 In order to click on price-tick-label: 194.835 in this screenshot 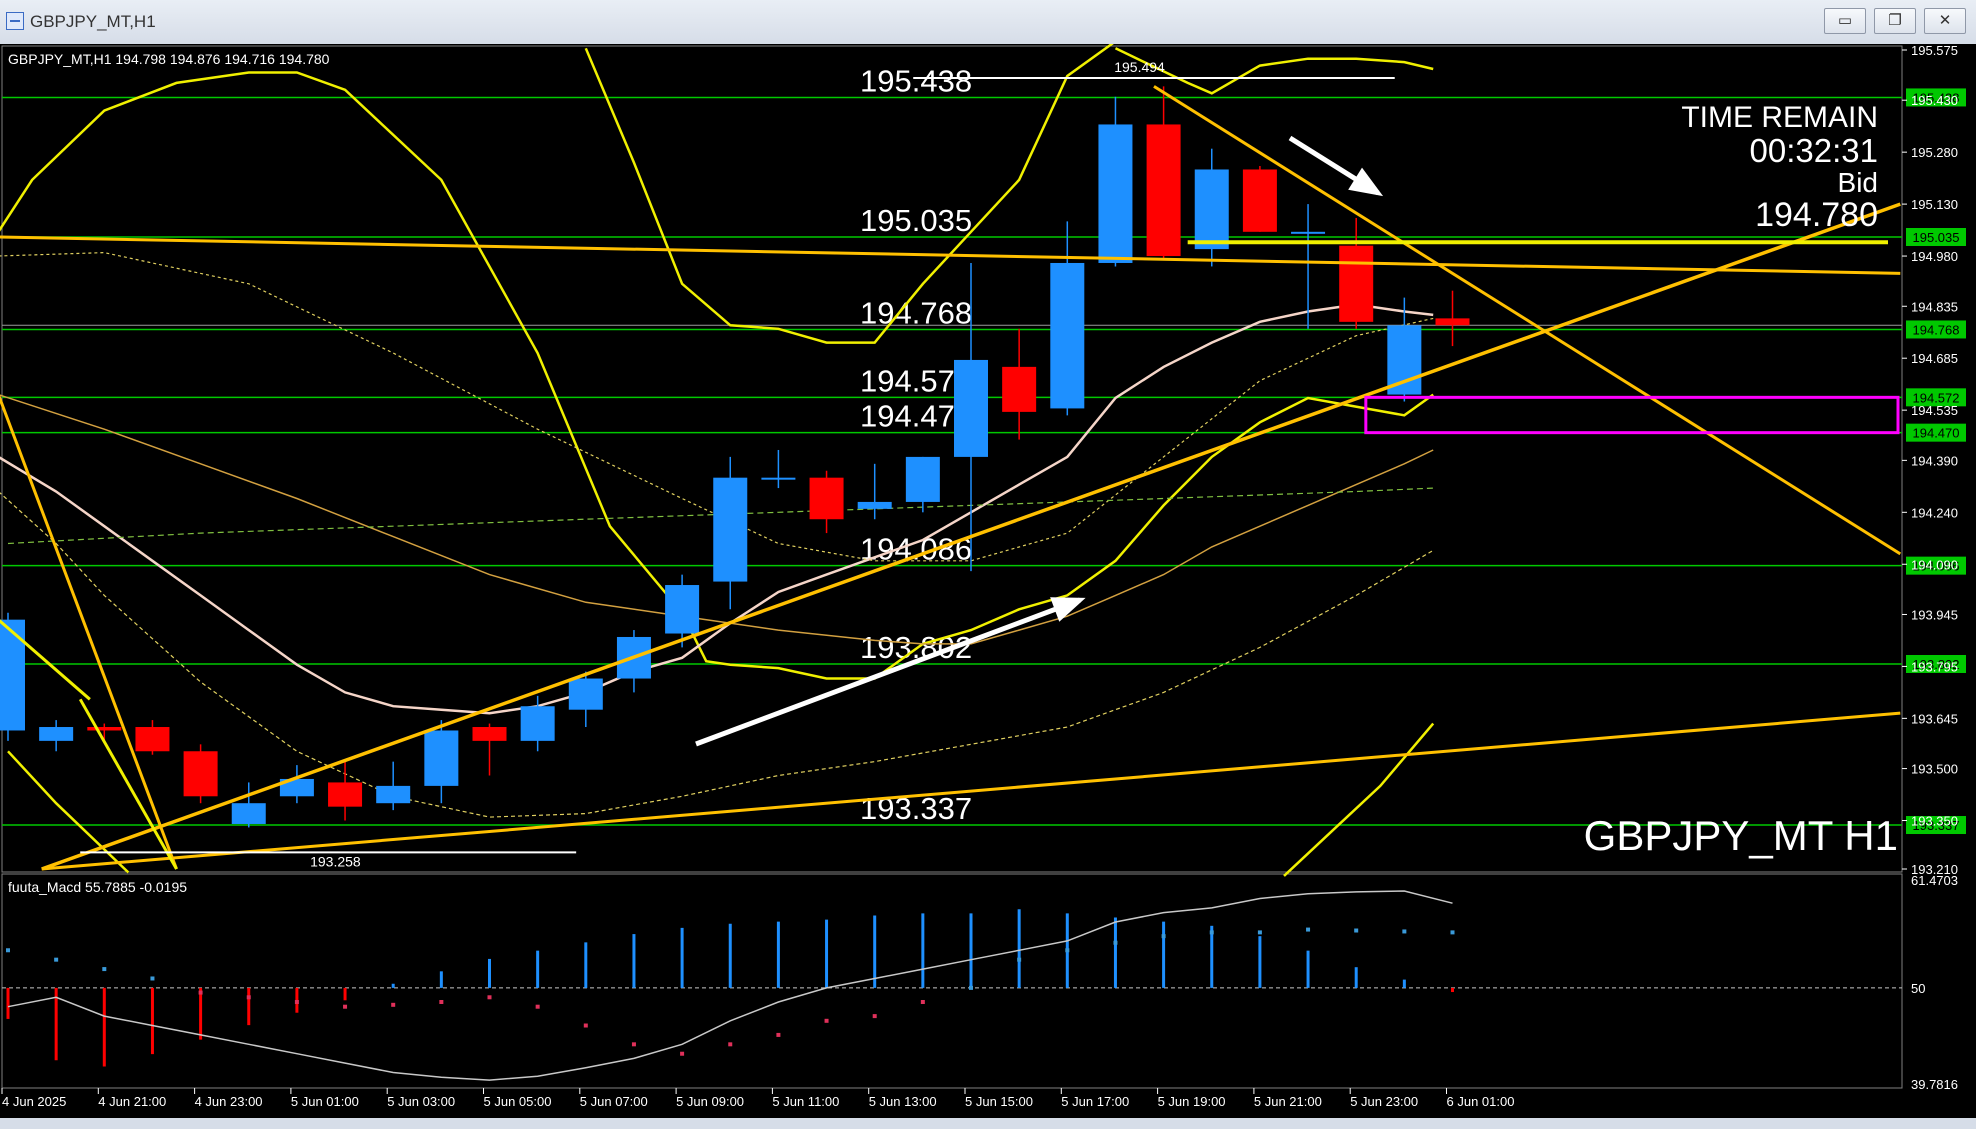, I will do `click(1934, 306)`.